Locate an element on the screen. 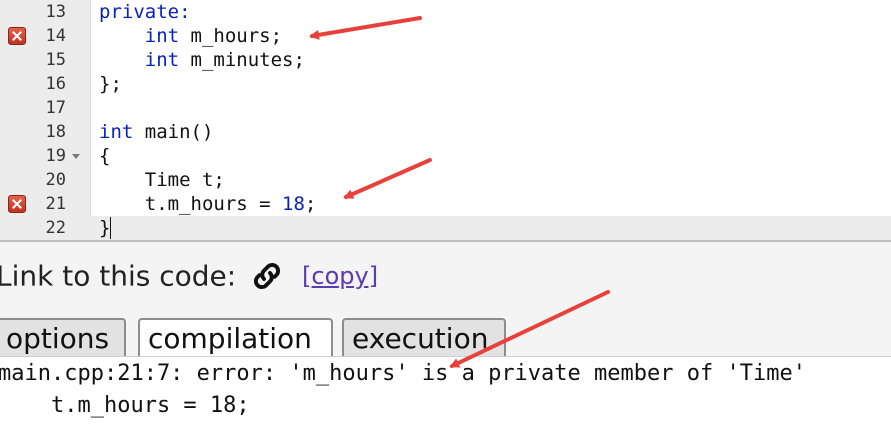  code-line-13: 13 private: is located at coordinates (445, 12).